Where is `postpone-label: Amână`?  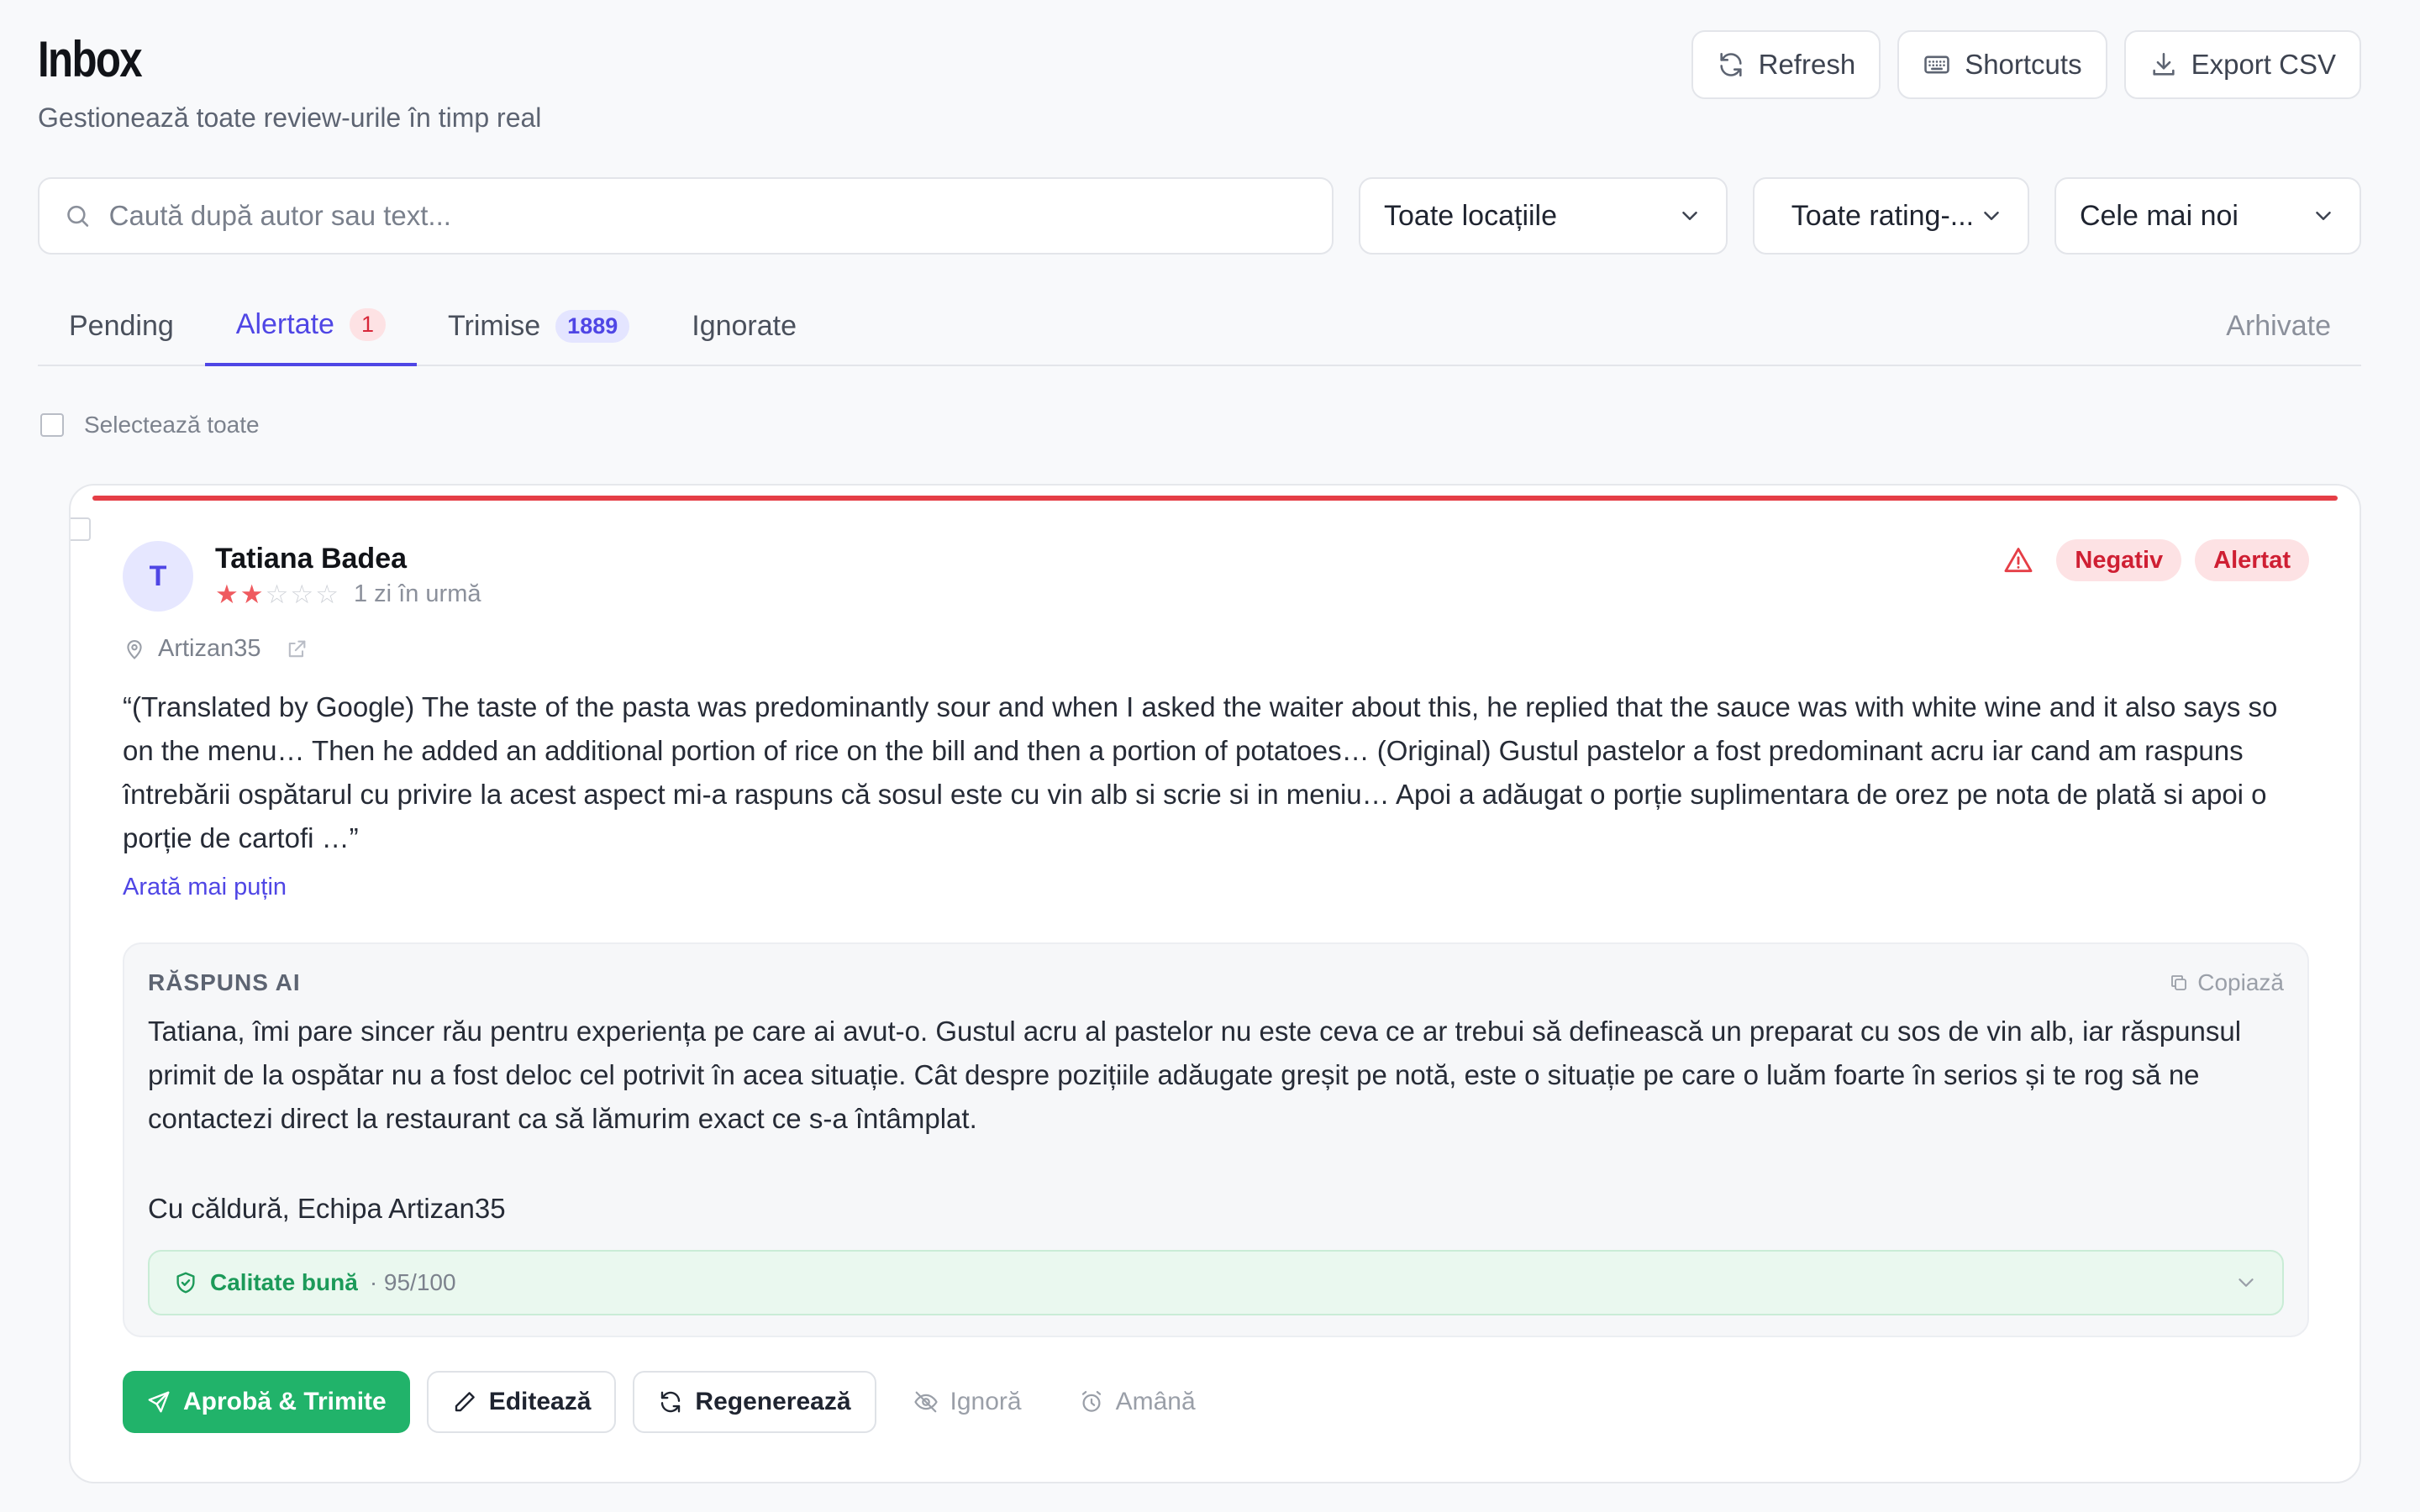 postpone-label: Amână is located at coordinates (1155, 1401).